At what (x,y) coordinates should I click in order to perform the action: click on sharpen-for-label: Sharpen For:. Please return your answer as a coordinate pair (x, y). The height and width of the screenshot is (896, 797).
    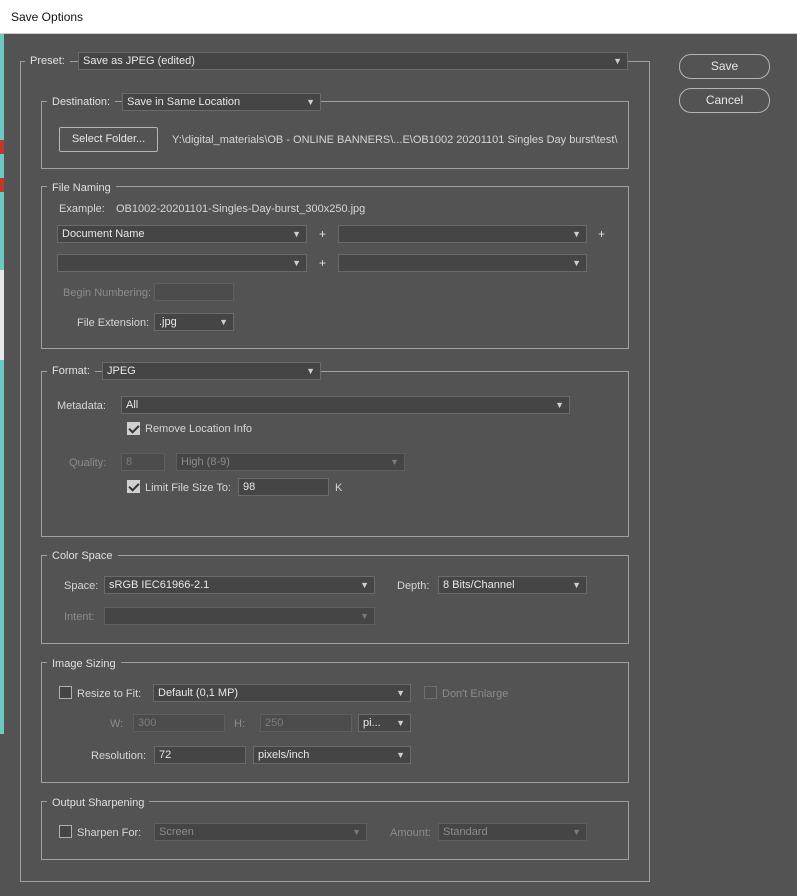
    Looking at the image, I should click on (109, 833).